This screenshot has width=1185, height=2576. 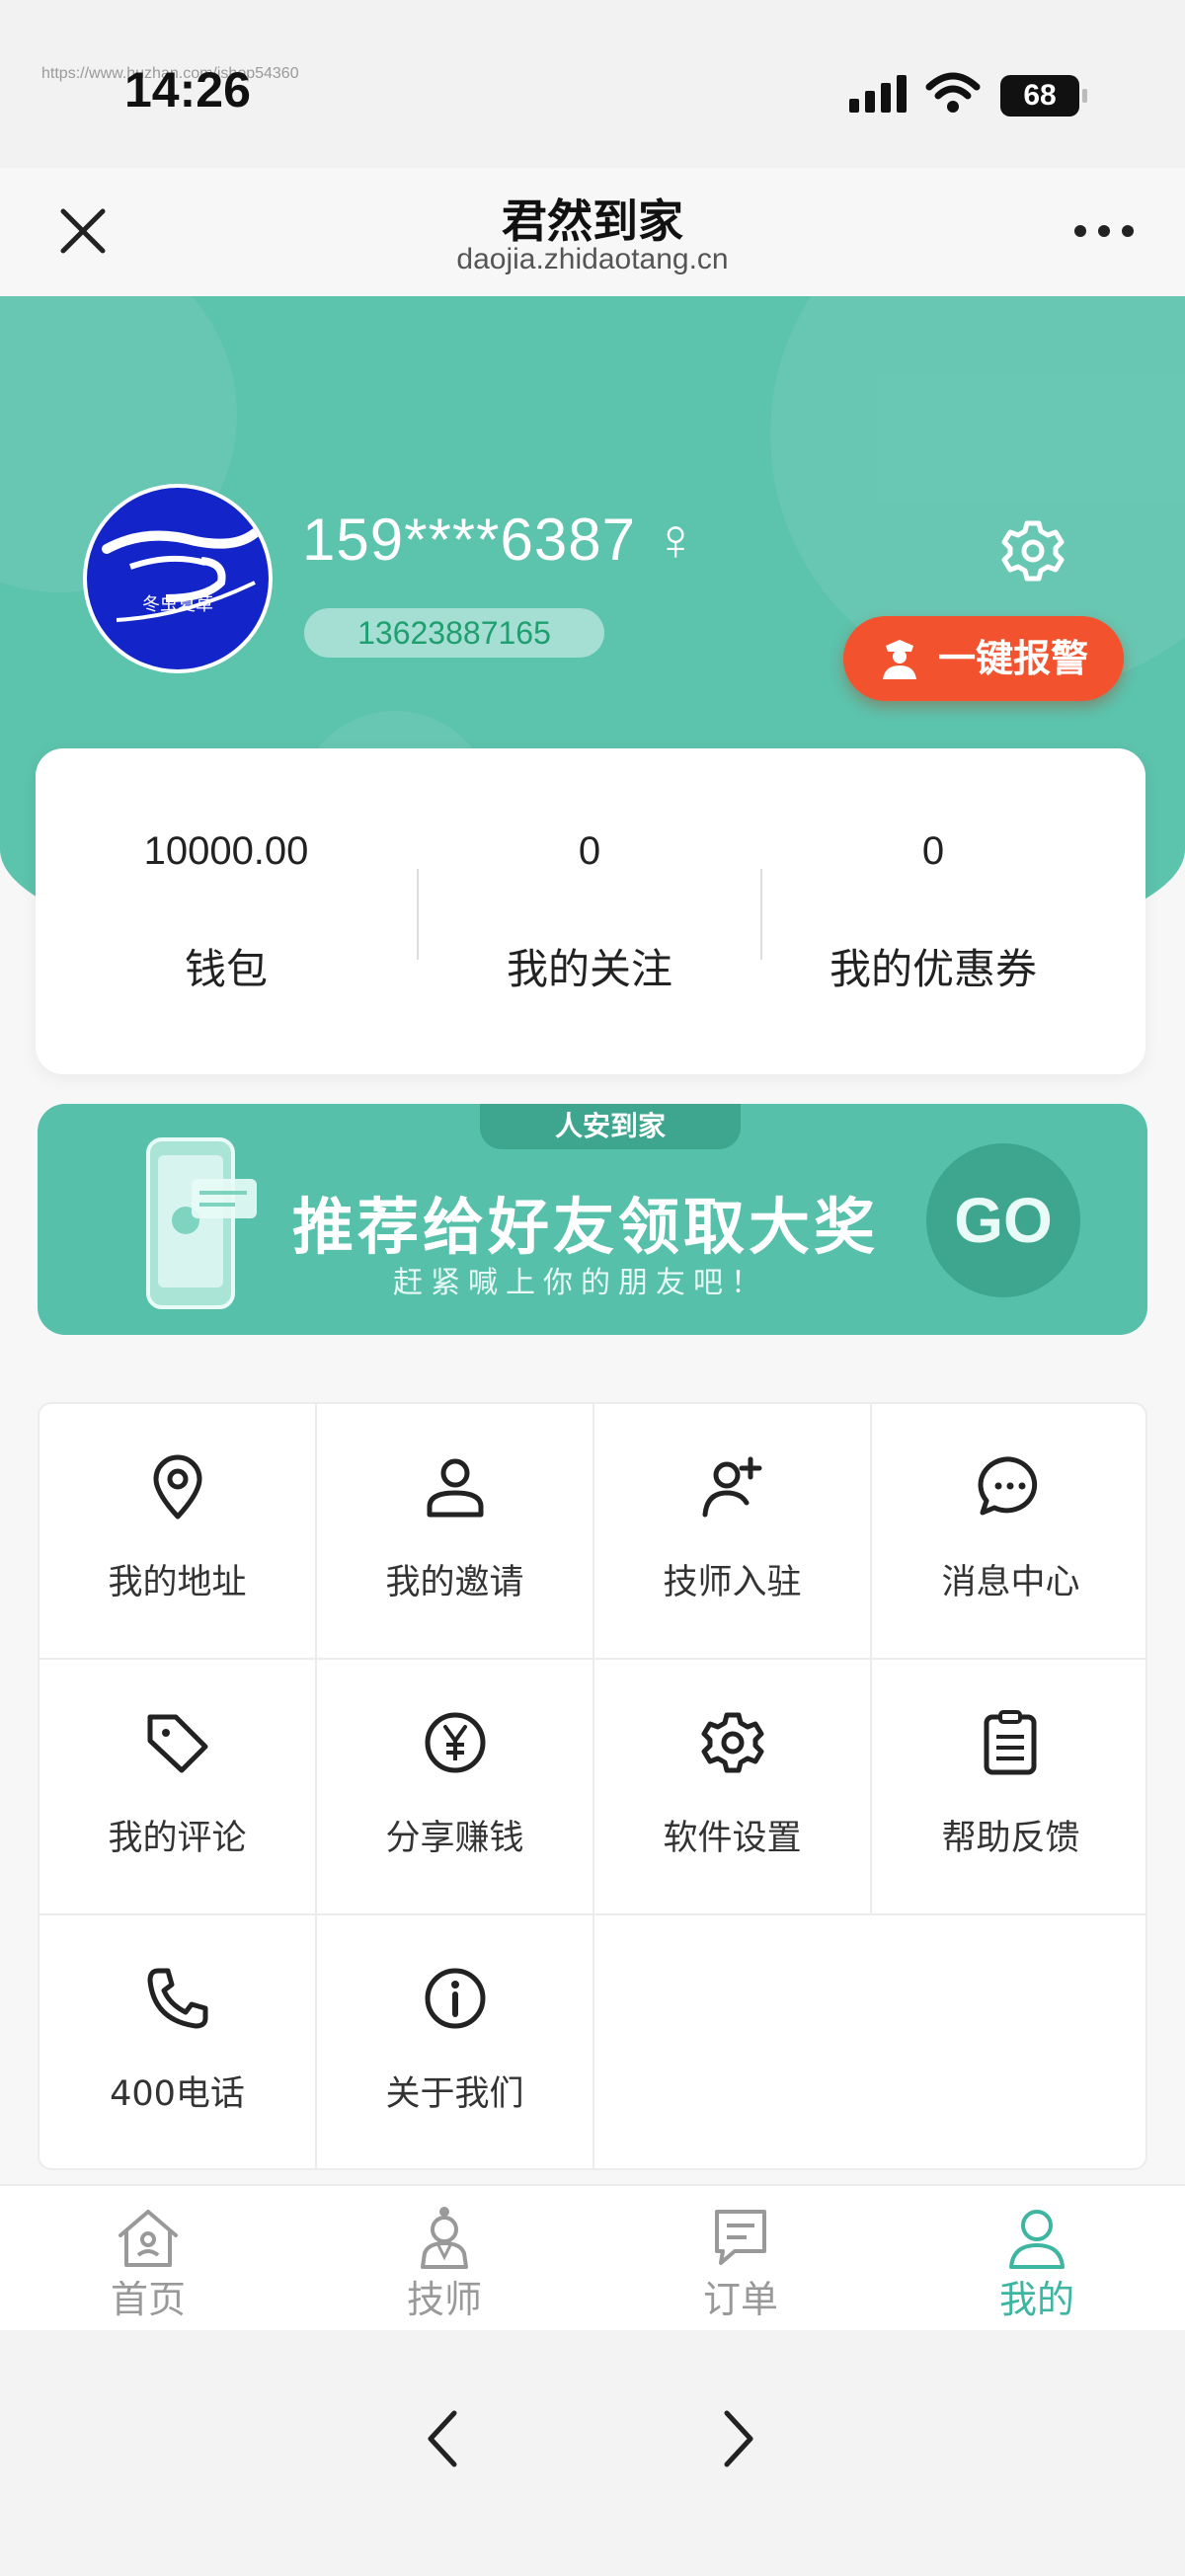 What do you see at coordinates (878, 94) in the screenshot?
I see `cellular-signal-icon` at bounding box center [878, 94].